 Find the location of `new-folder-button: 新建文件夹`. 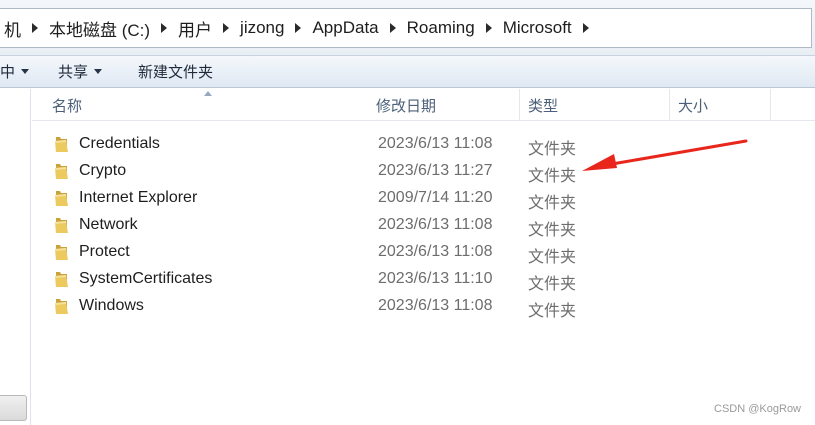

new-folder-button: 新建文件夹 is located at coordinates (175, 71).